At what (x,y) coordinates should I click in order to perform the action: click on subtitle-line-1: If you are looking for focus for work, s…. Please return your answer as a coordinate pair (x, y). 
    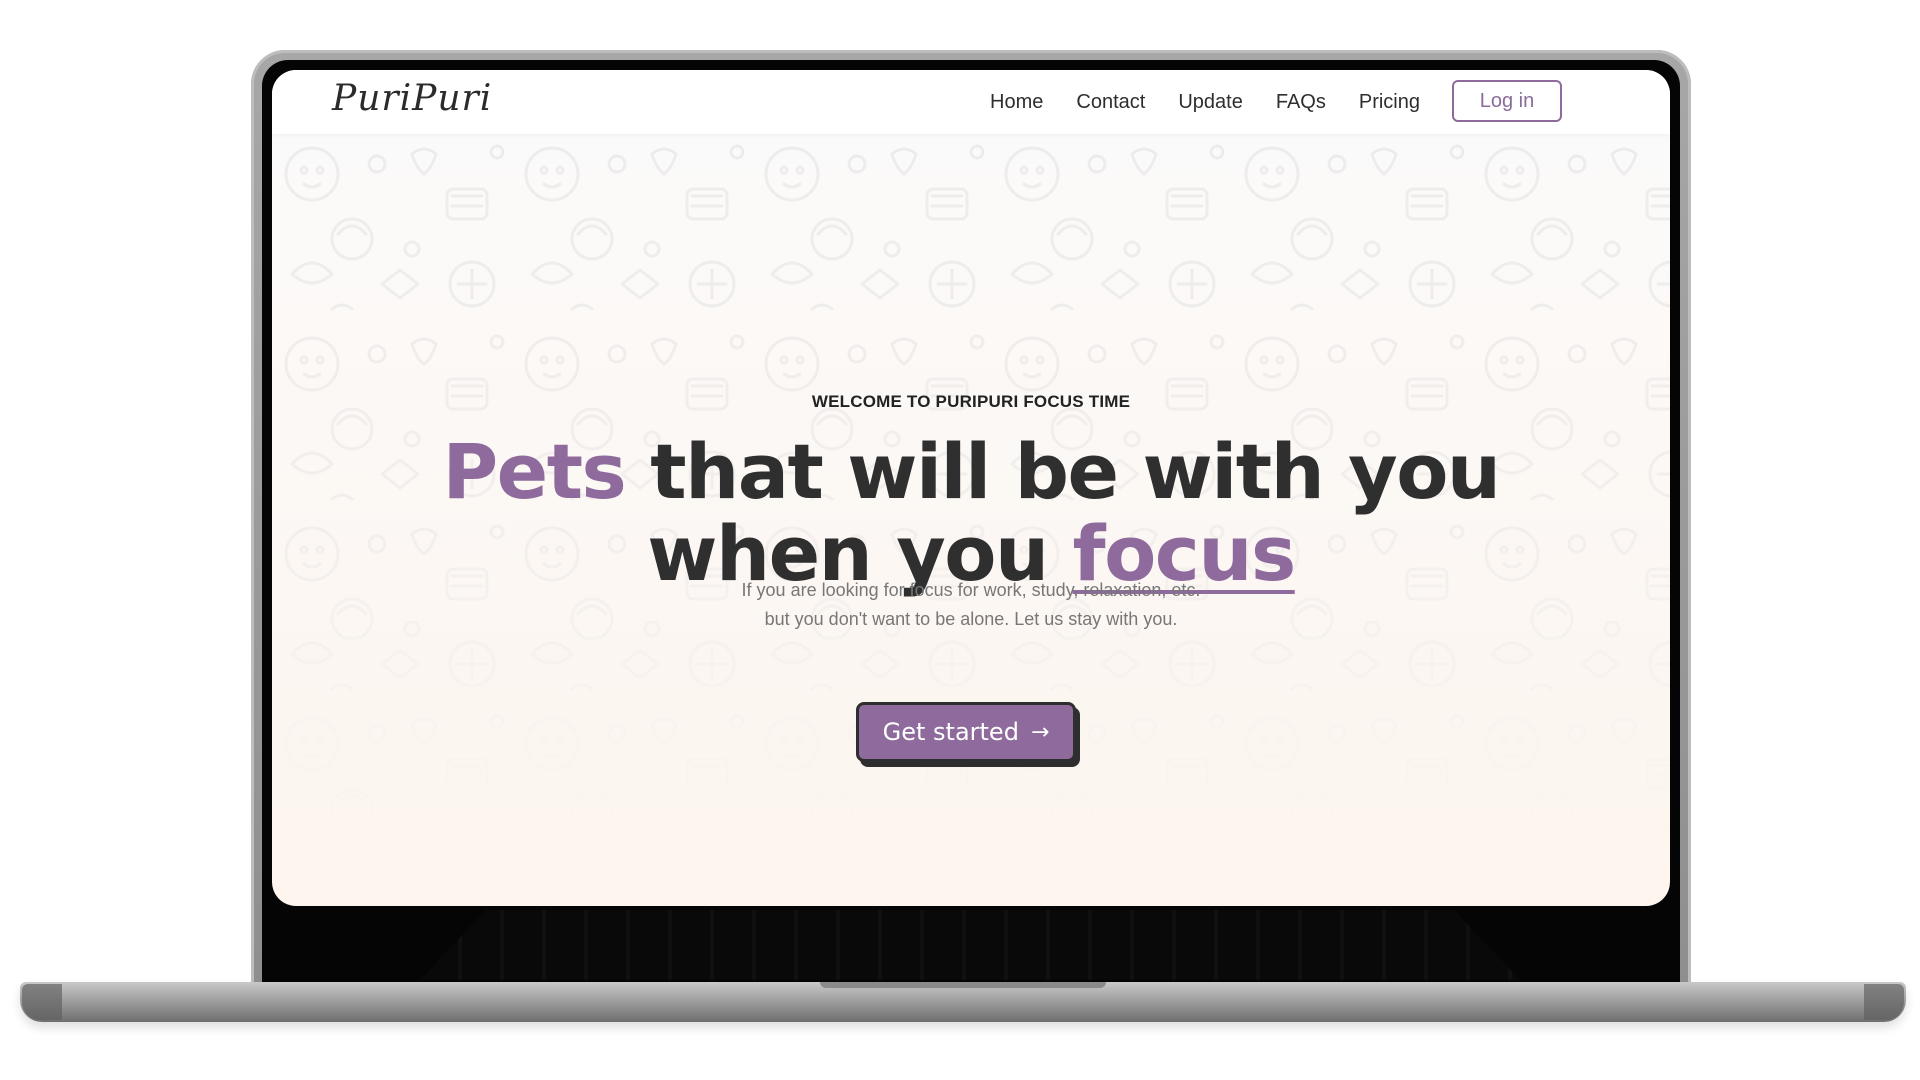
    Looking at the image, I should click on (971, 590).